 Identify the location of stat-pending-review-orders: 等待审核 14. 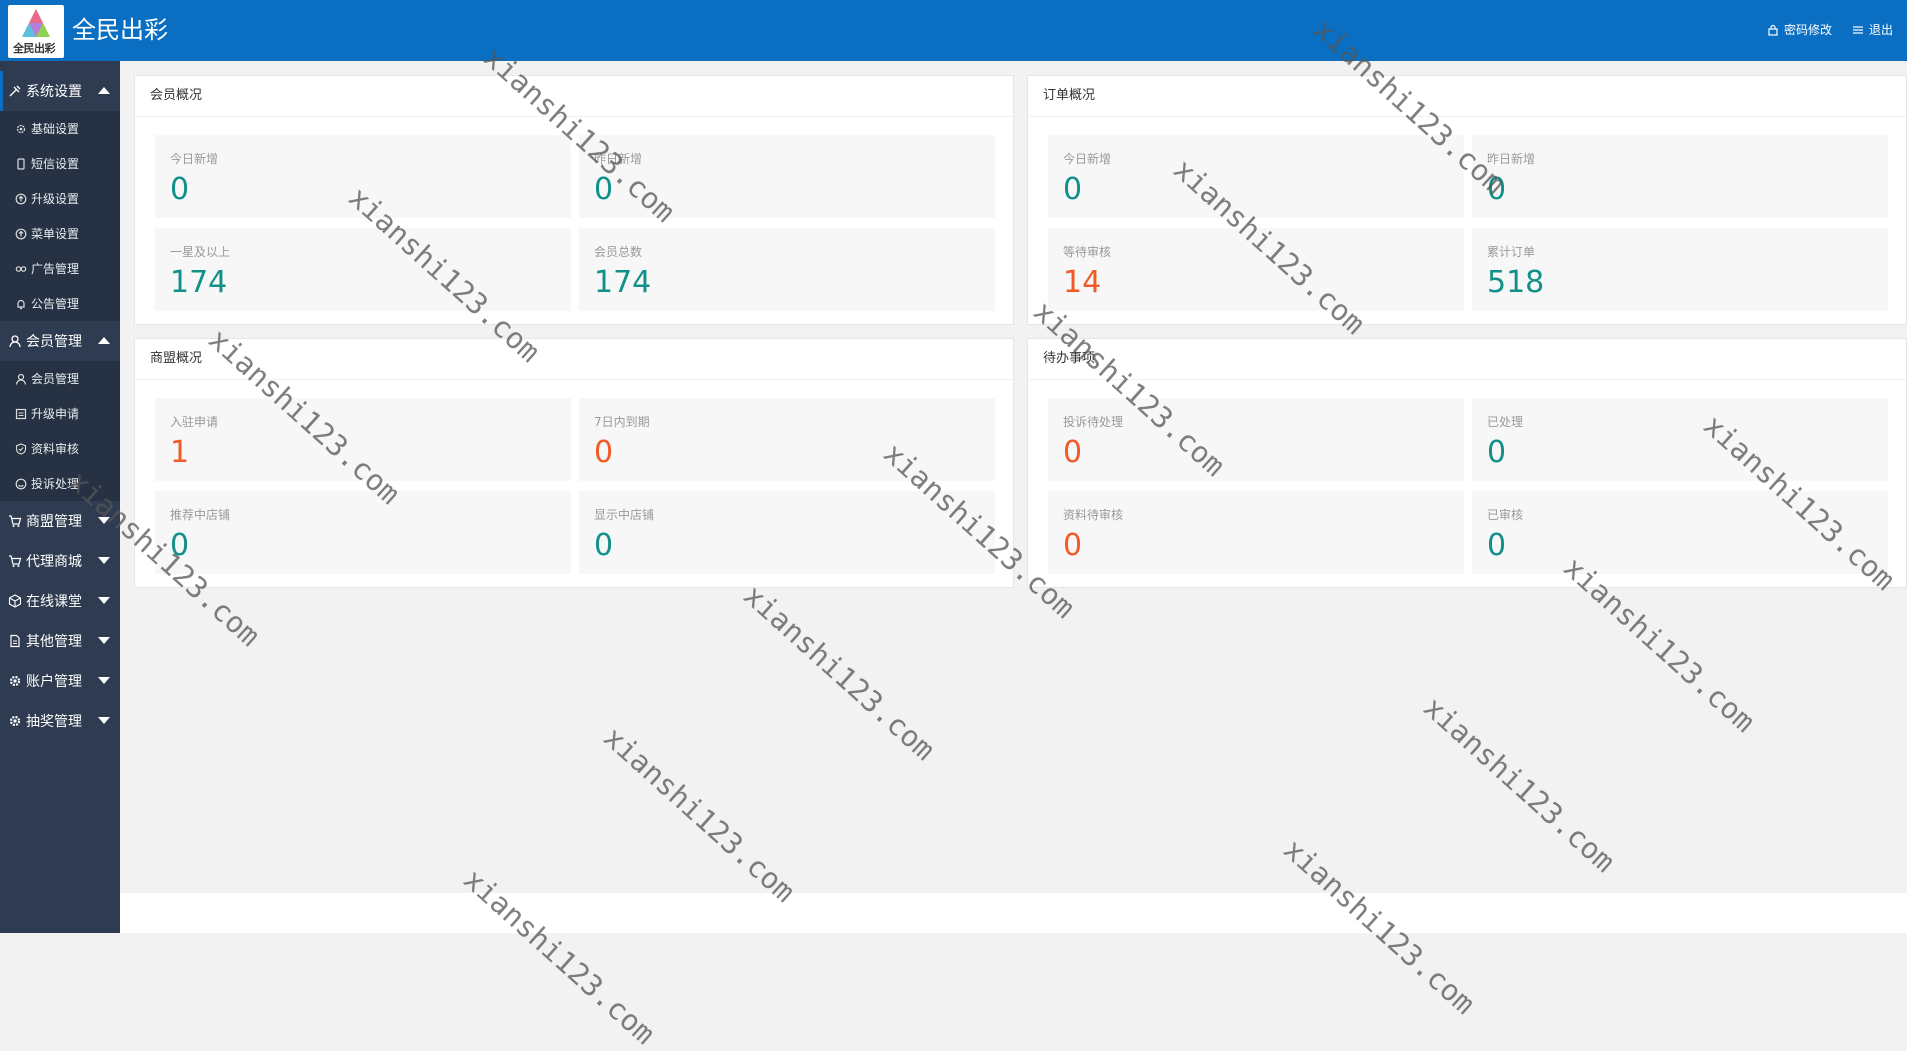
(1256, 269).